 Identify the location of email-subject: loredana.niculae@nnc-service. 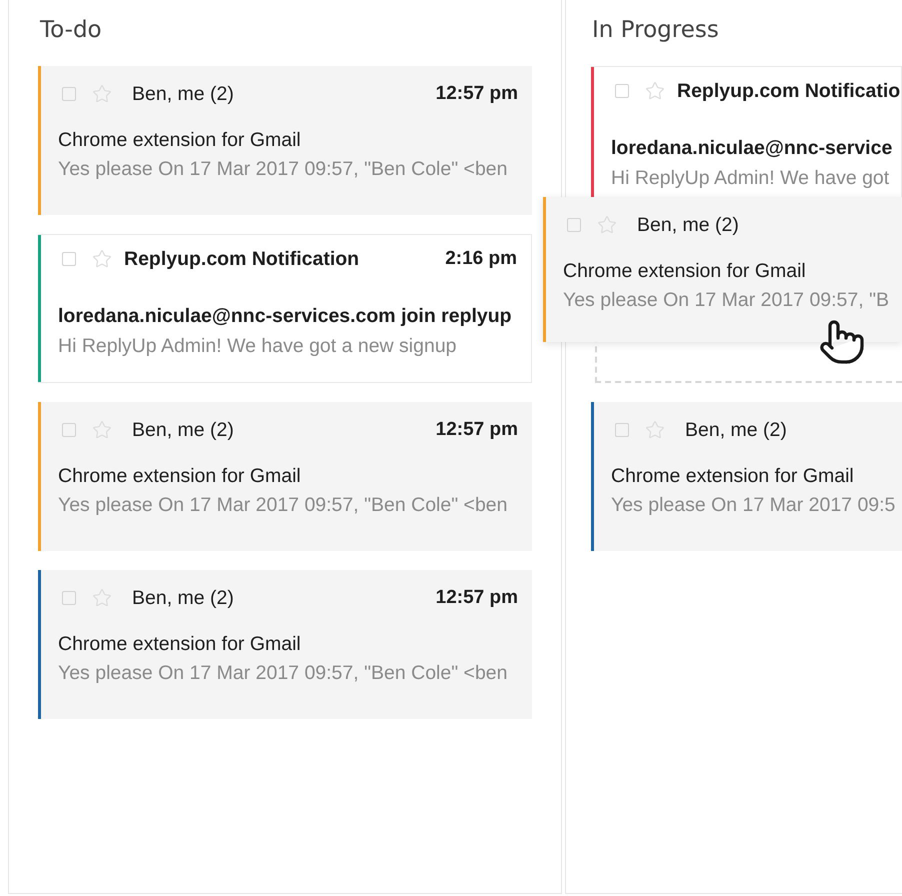
(751, 148).